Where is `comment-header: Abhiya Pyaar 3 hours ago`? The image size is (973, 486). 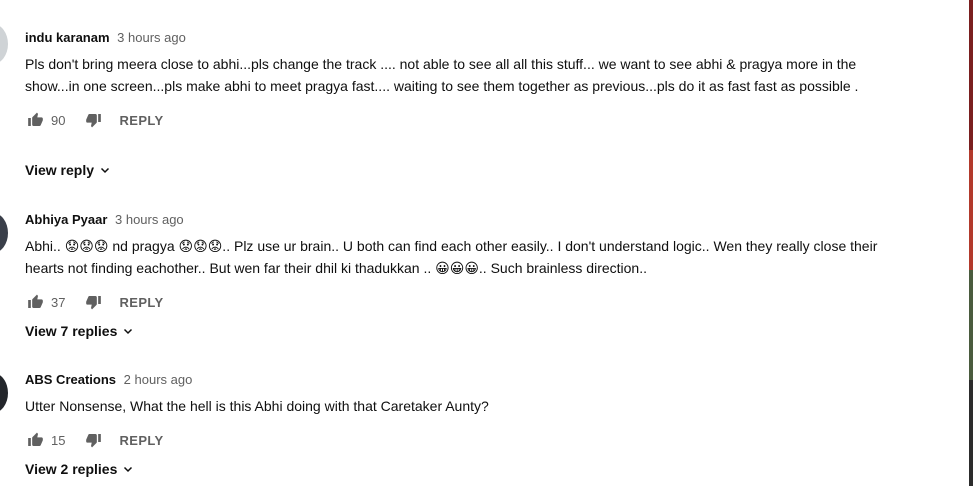
comment-header: Abhiya Pyaar 3 hours ago is located at coordinates (465, 220).